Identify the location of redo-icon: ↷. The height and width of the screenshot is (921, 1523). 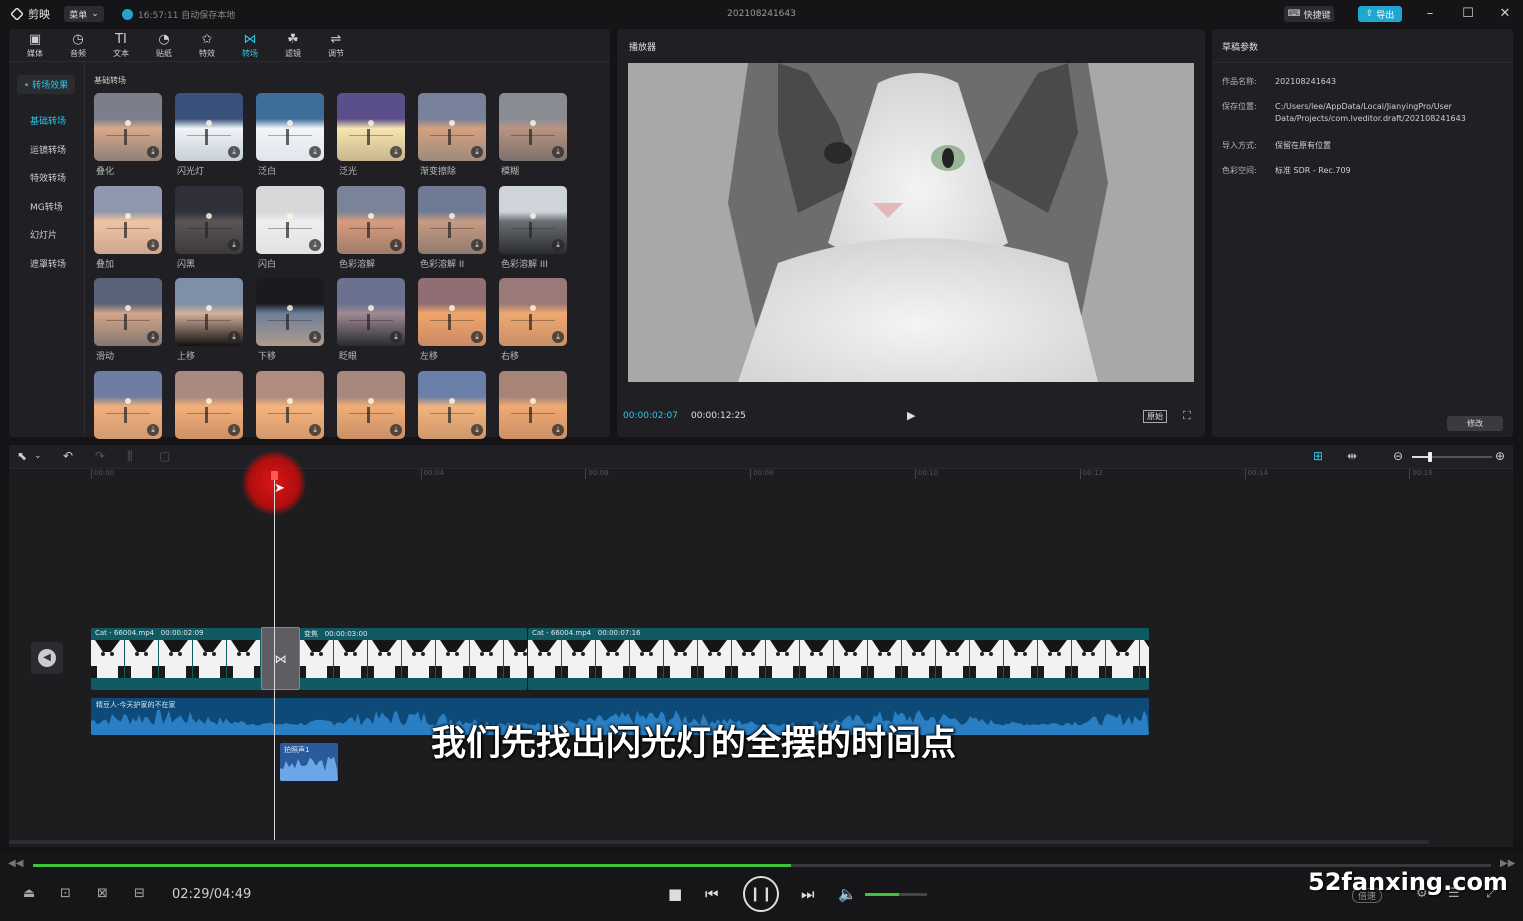
(100, 456).